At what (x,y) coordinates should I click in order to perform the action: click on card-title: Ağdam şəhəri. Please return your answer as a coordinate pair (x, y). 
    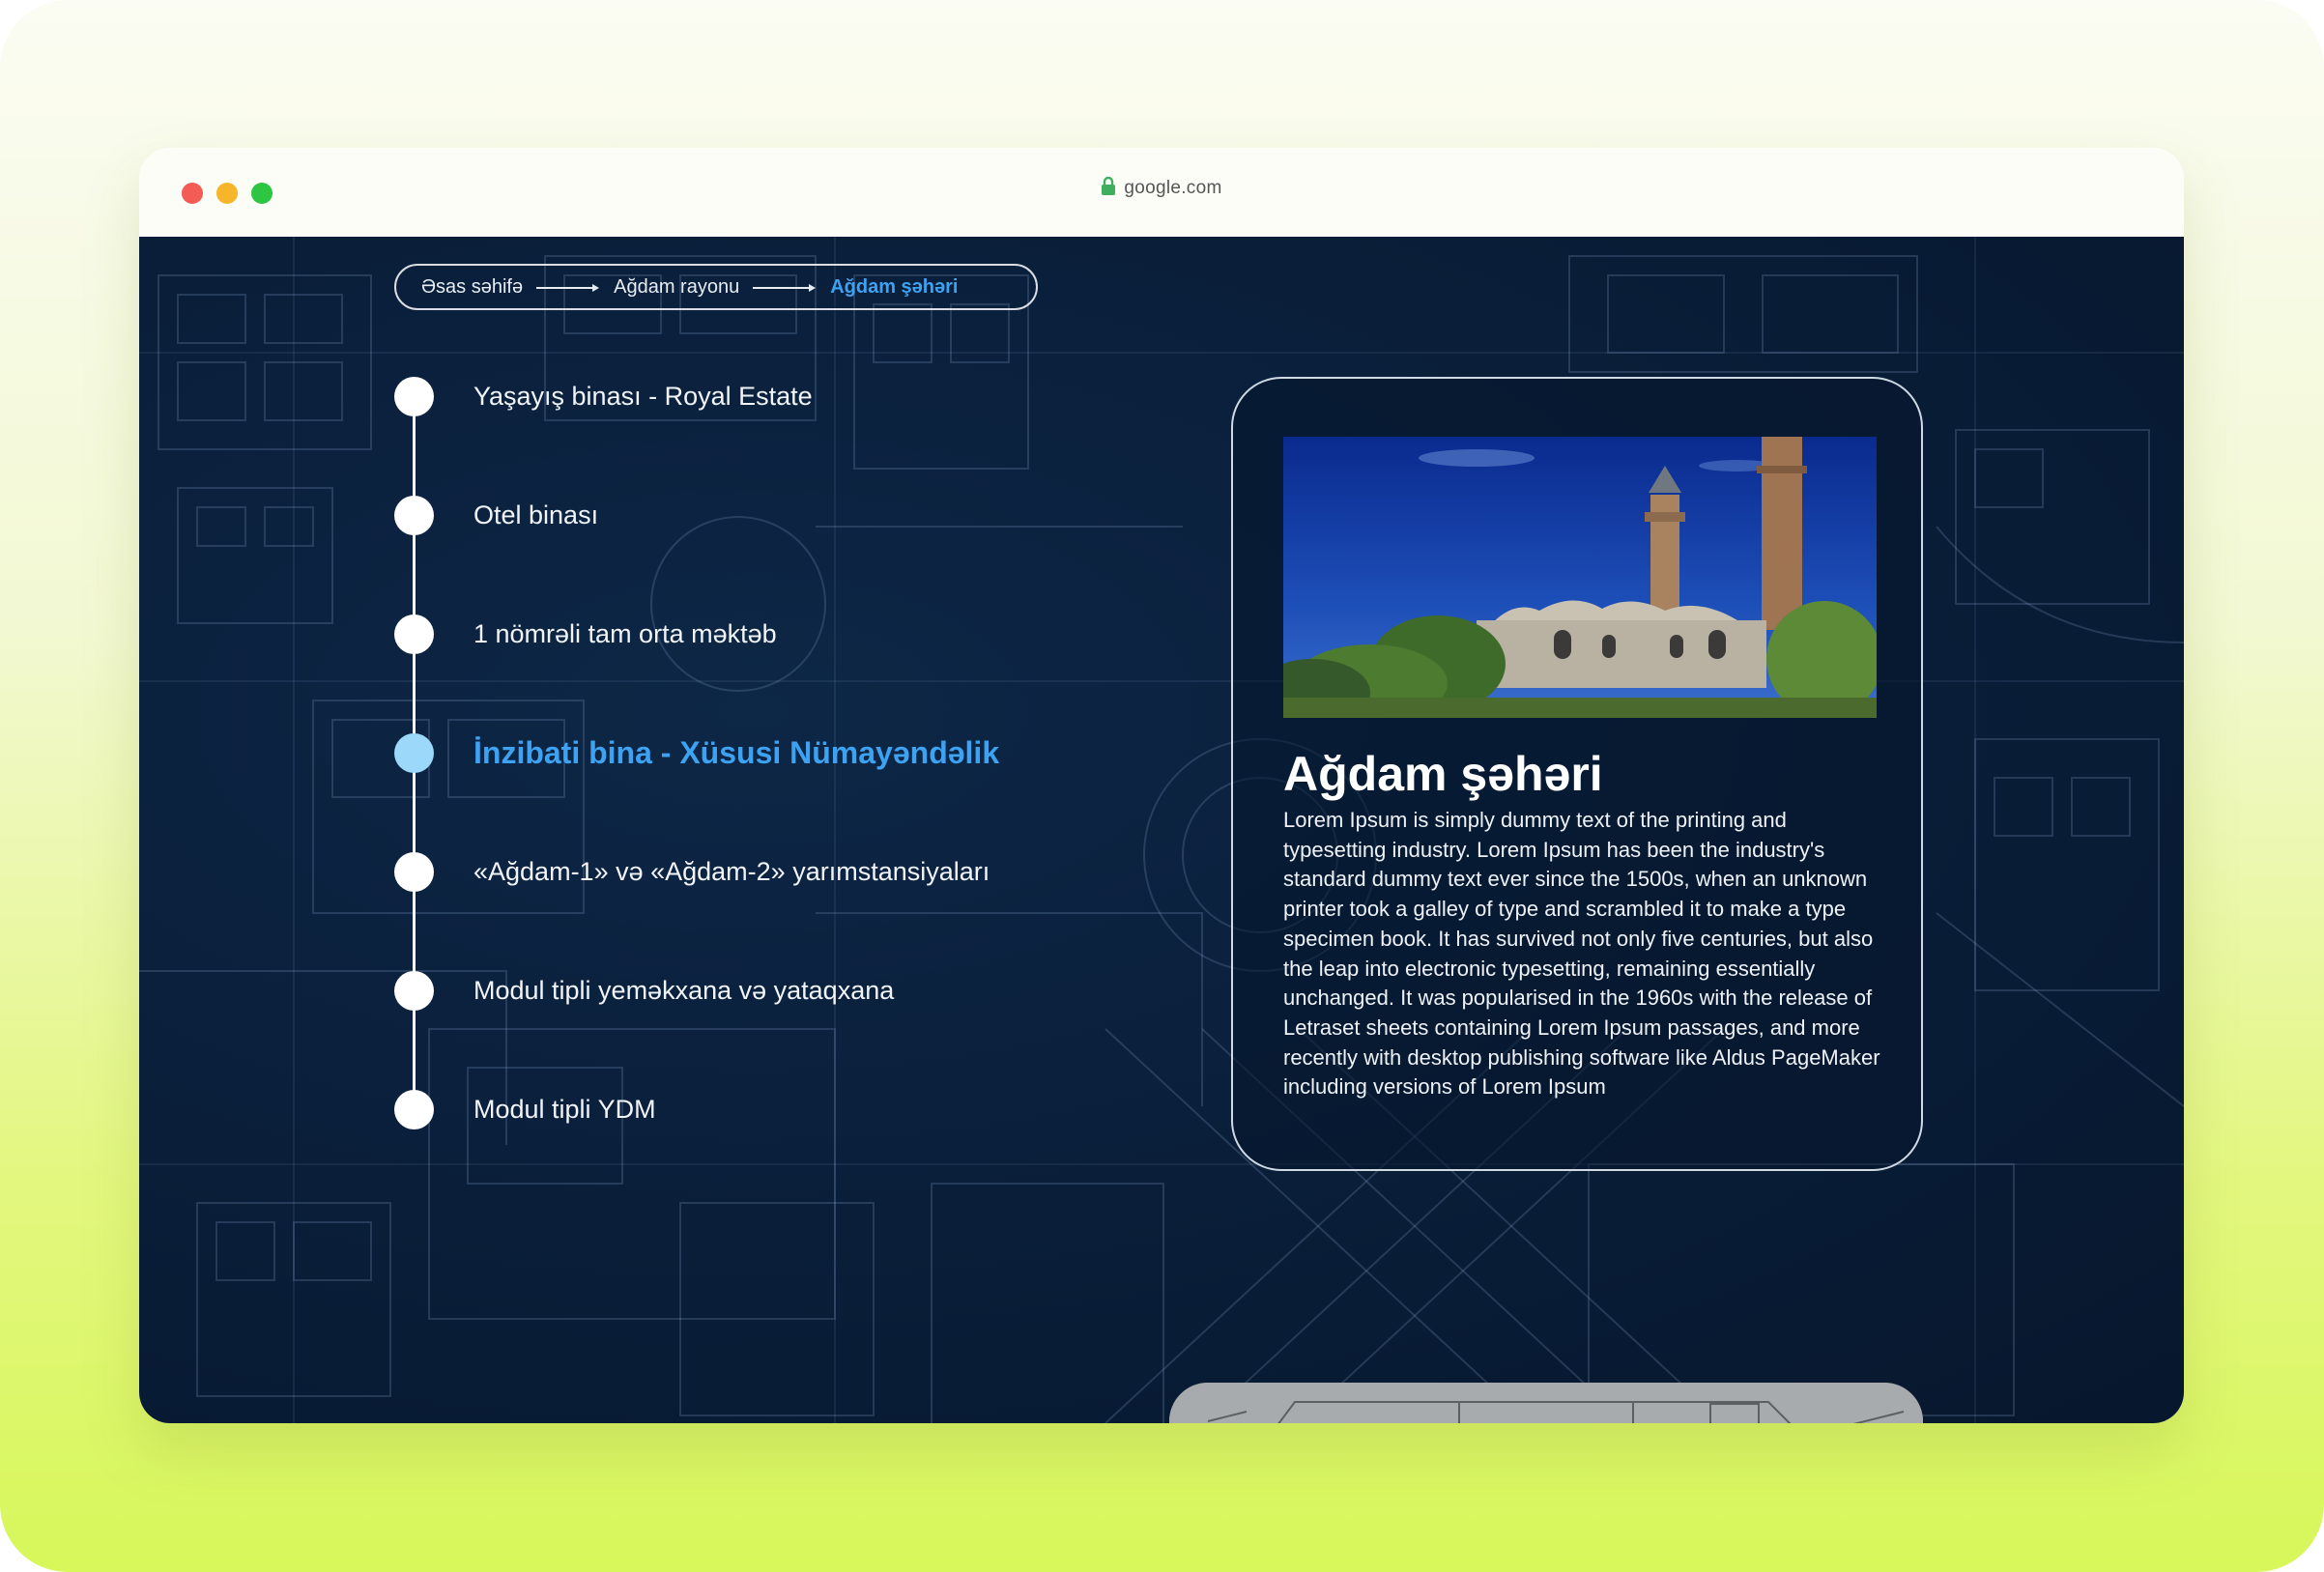
    Looking at the image, I should click on (1443, 774).